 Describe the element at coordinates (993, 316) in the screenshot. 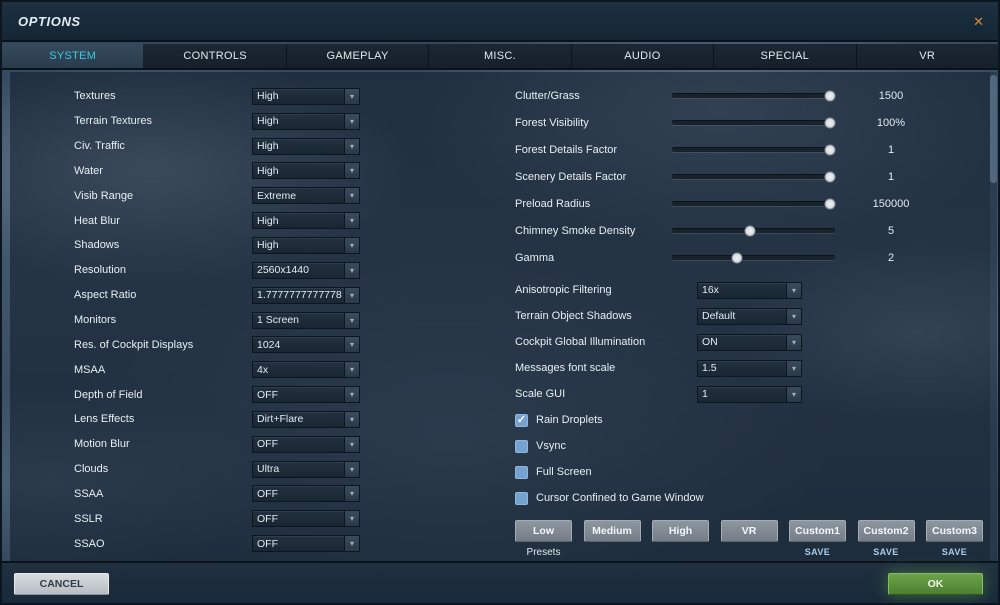

I see `scrollbar` at that location.